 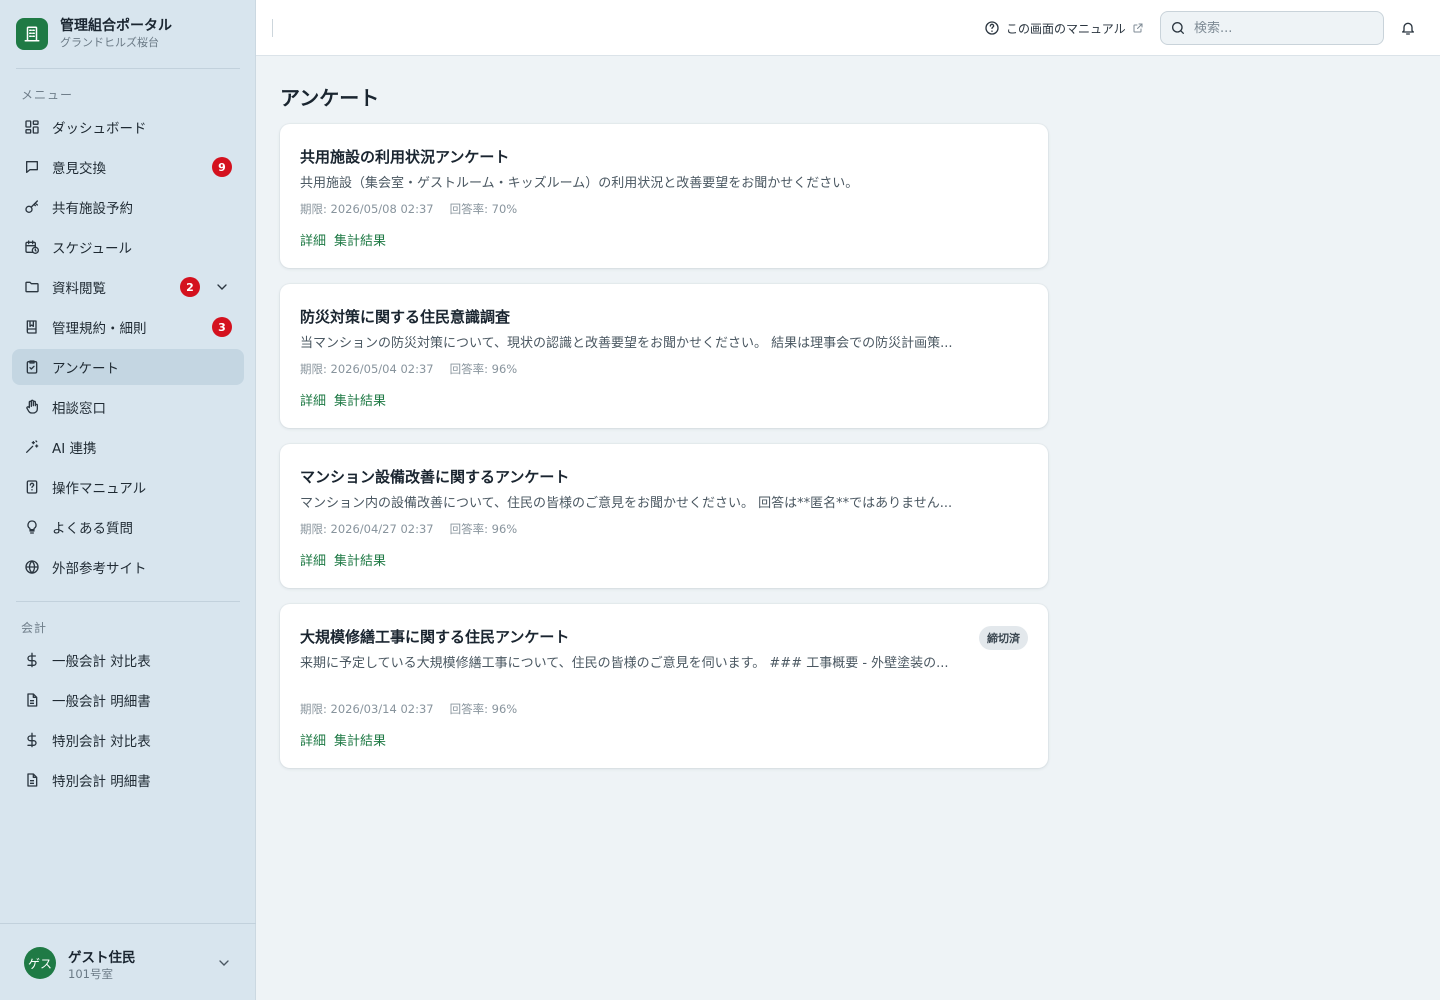 I want to click on user-room: 101号室, so click(x=90, y=974).